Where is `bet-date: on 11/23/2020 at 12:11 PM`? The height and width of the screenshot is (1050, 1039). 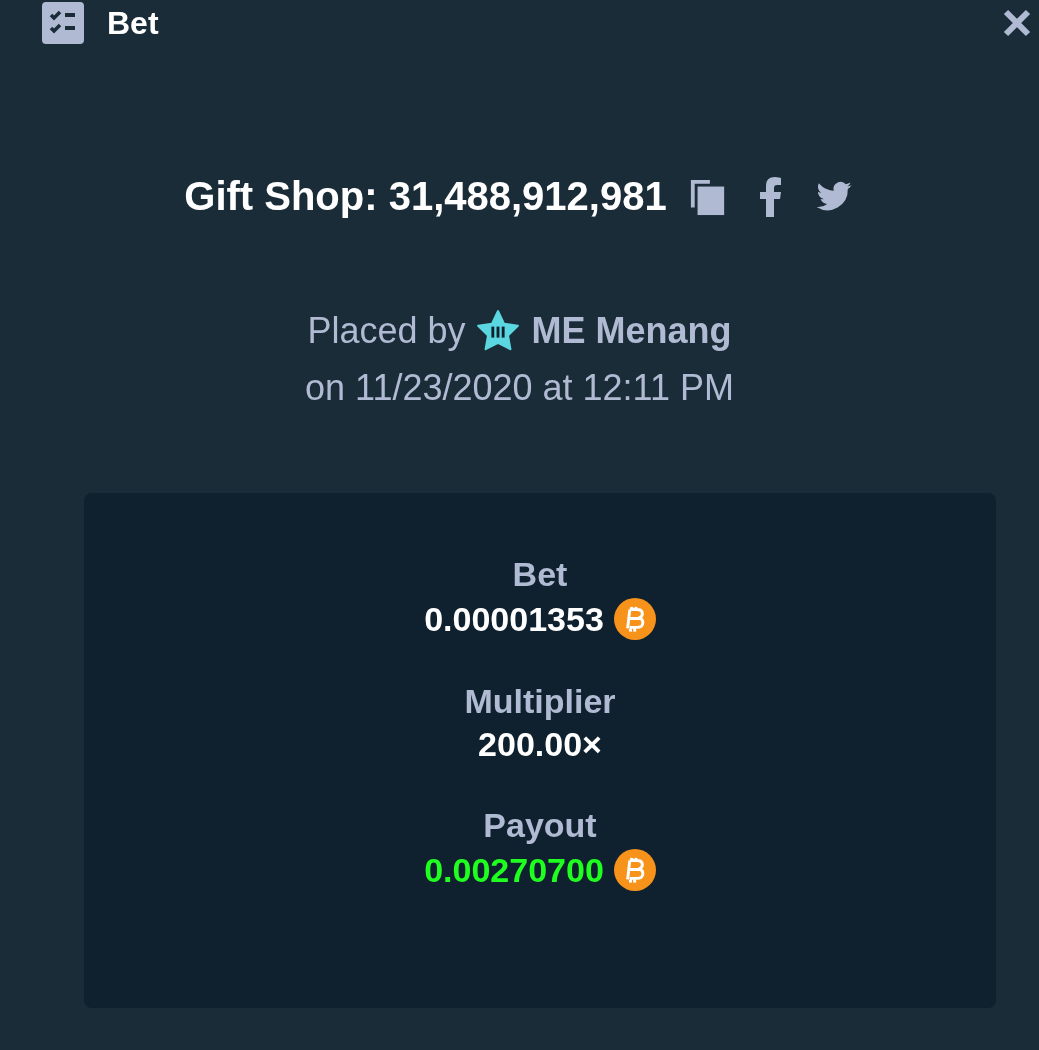 bet-date: on 11/23/2020 at 12:11 PM is located at coordinates (519, 388).